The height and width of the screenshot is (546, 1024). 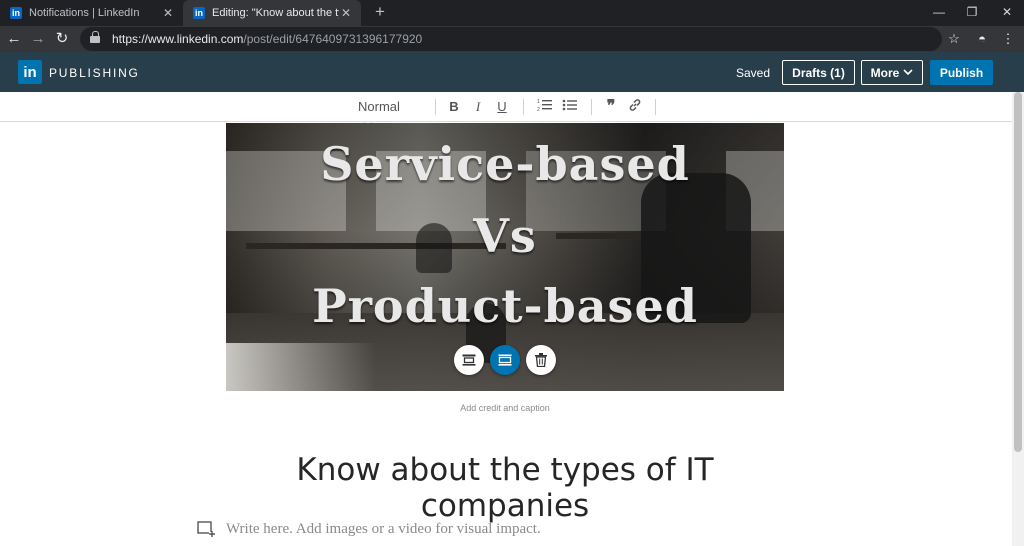 I want to click on new-tab-button: +, so click(x=380, y=12).